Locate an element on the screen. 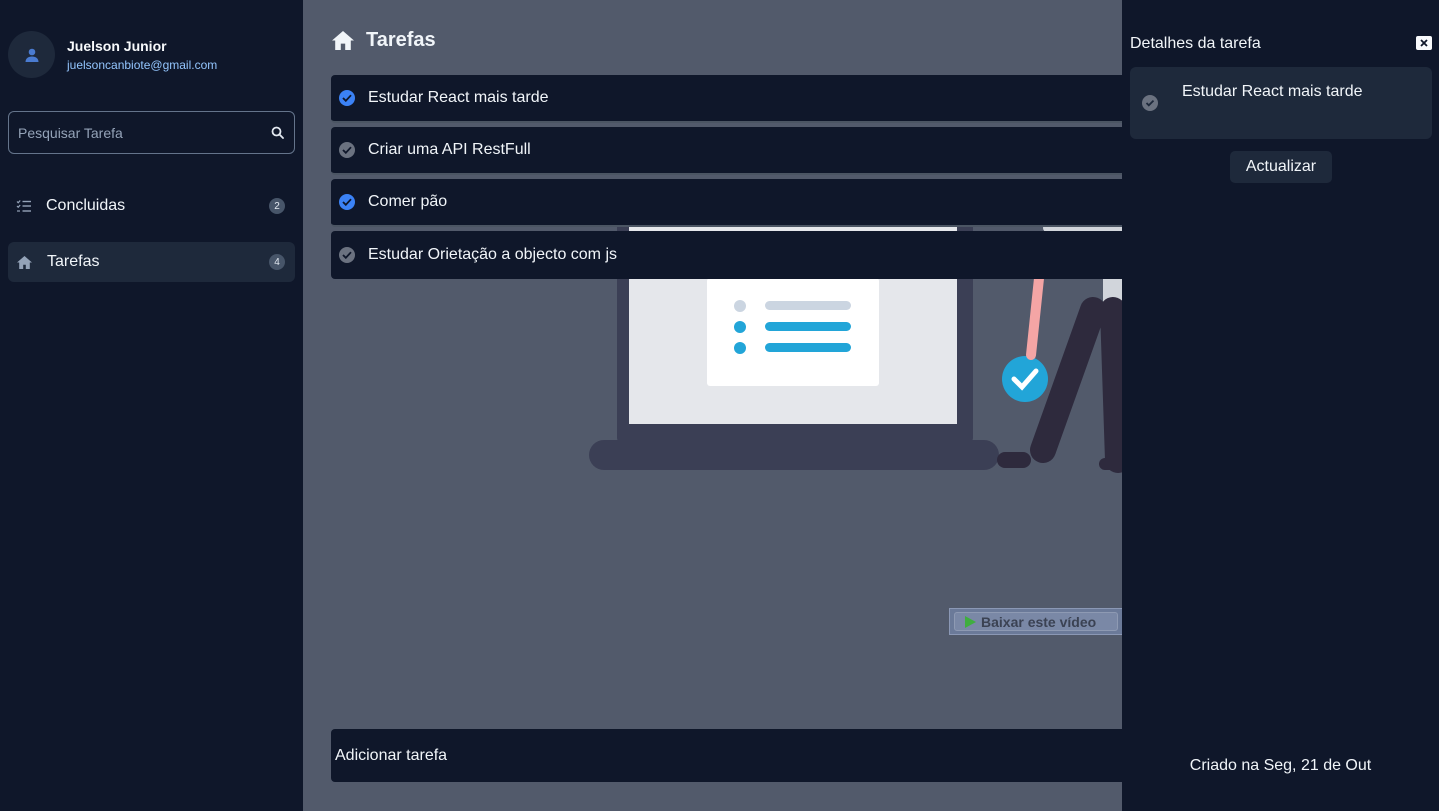 The image size is (1439, 811). download-video-button: Baixar este vídeo is located at coordinates (1036, 621).